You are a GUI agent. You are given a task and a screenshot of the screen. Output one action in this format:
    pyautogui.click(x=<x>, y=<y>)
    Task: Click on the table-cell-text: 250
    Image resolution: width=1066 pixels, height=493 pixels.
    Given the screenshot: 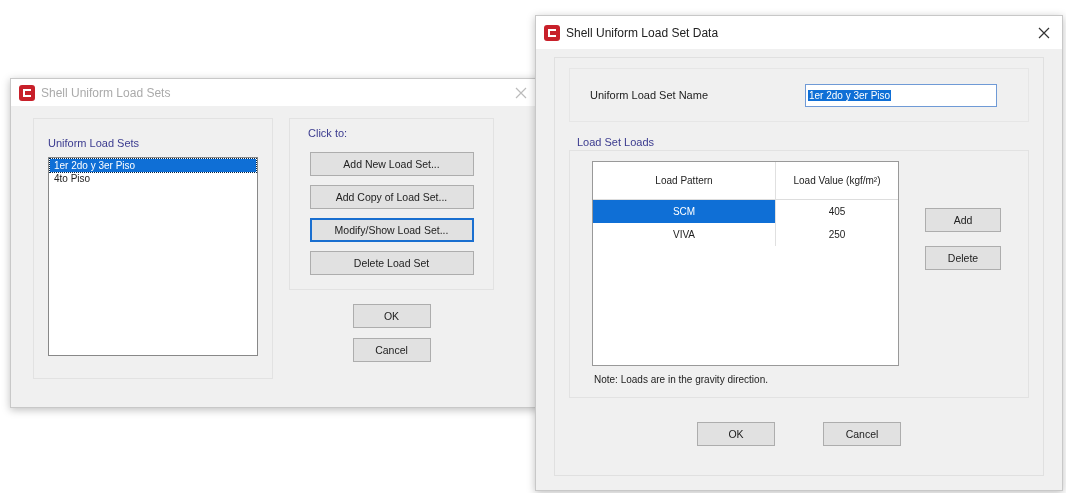 What is the action you would take?
    pyautogui.click(x=837, y=235)
    